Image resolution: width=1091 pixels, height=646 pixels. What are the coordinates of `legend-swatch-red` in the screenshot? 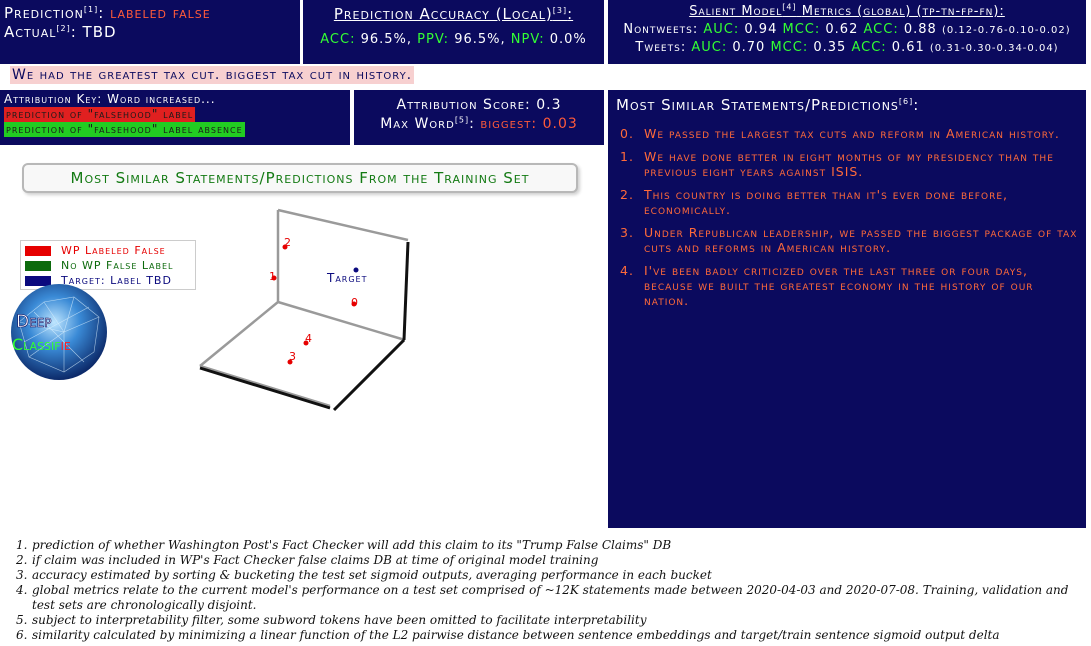 It's located at (38, 250).